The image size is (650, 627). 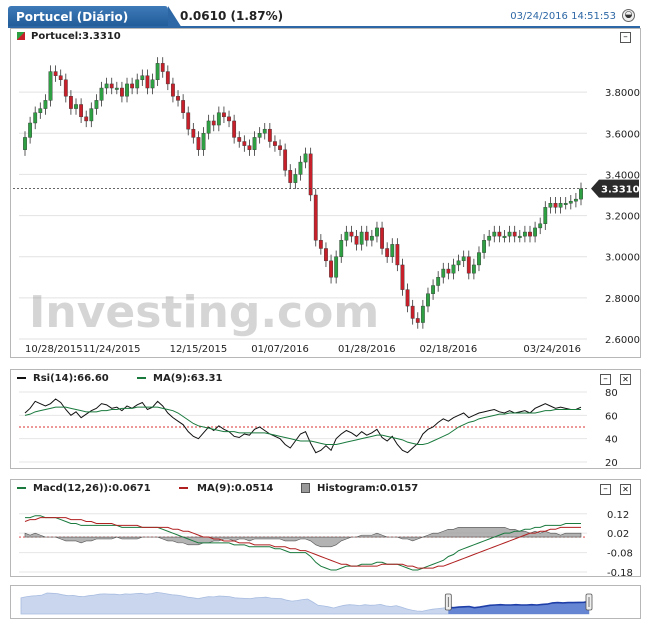 I want to click on macd-y-tick-label: 0.12, so click(x=618, y=515).